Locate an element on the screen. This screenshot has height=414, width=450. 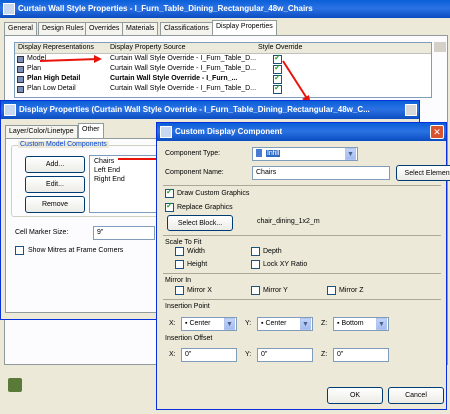
lock-xy-label: Lock XY Ratio is located at coordinates (285, 264).